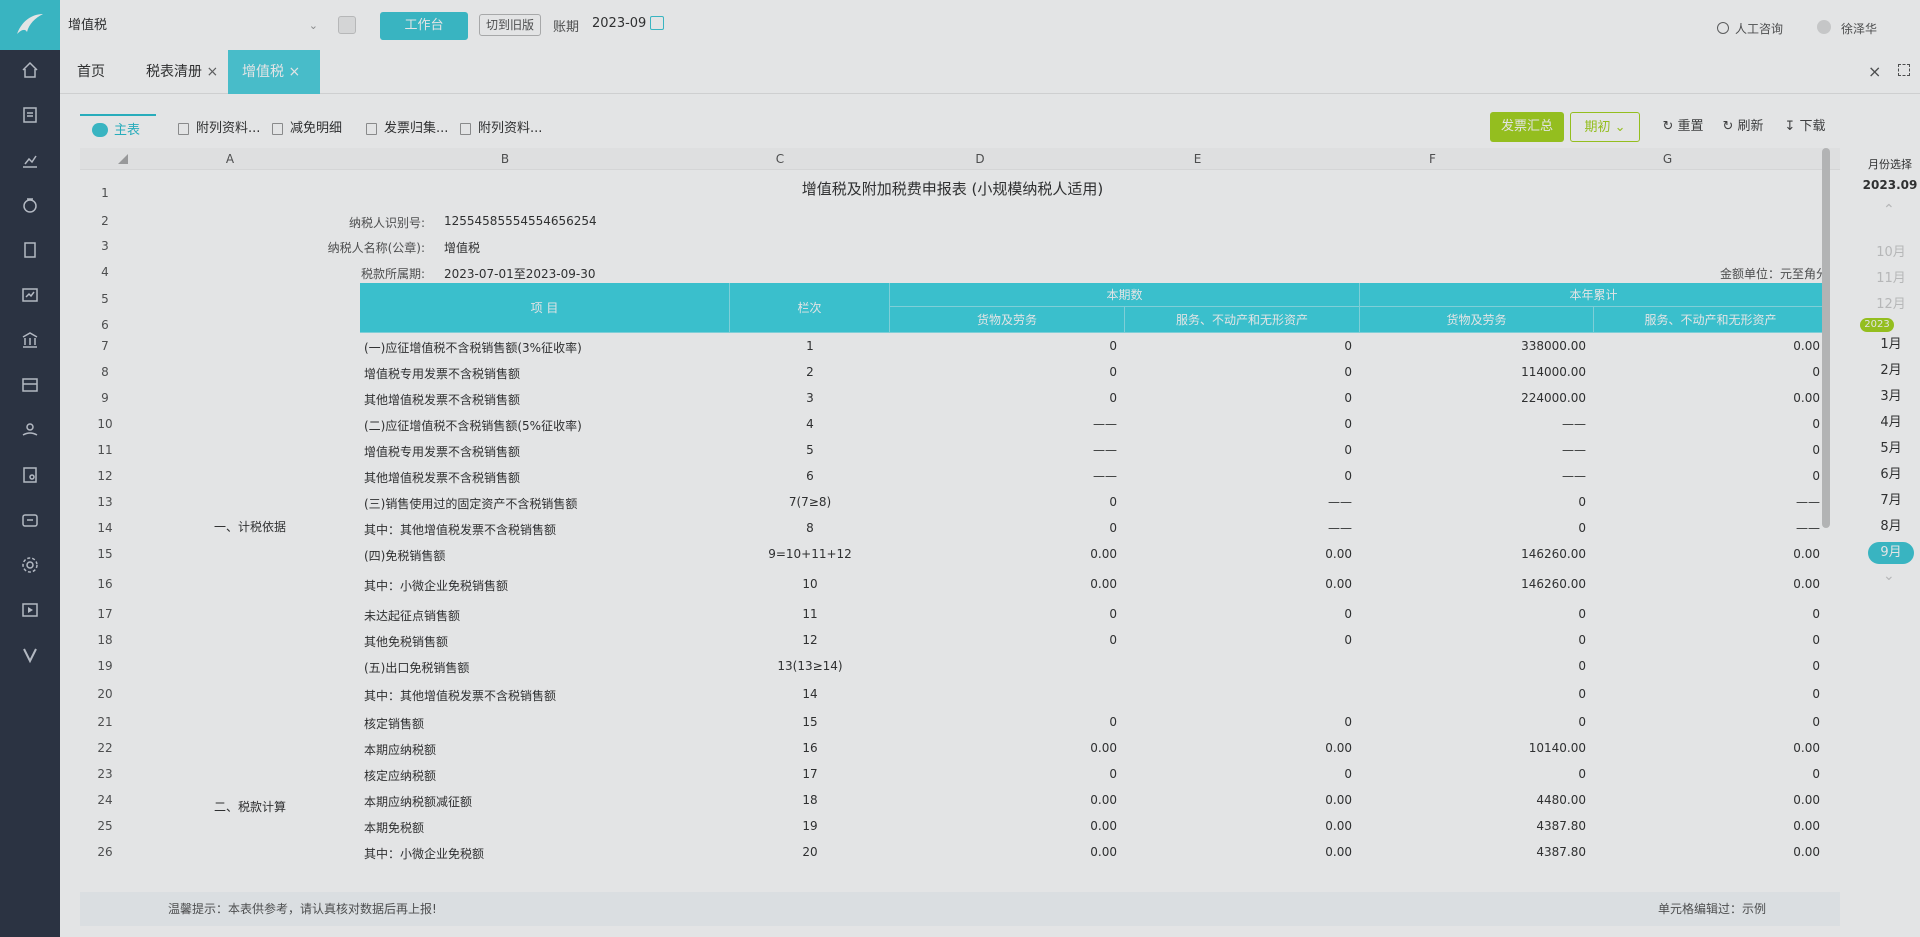 The height and width of the screenshot is (937, 1920). What do you see at coordinates (30, 385) in the screenshot?
I see `ledger-icon` at bounding box center [30, 385].